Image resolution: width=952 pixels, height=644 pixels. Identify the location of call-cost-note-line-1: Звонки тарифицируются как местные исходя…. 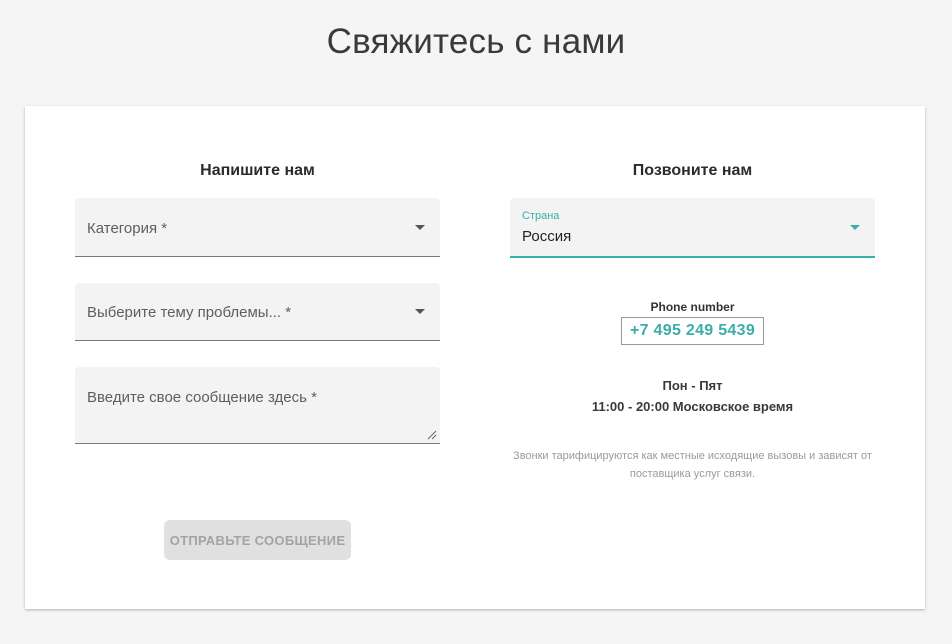
(692, 456).